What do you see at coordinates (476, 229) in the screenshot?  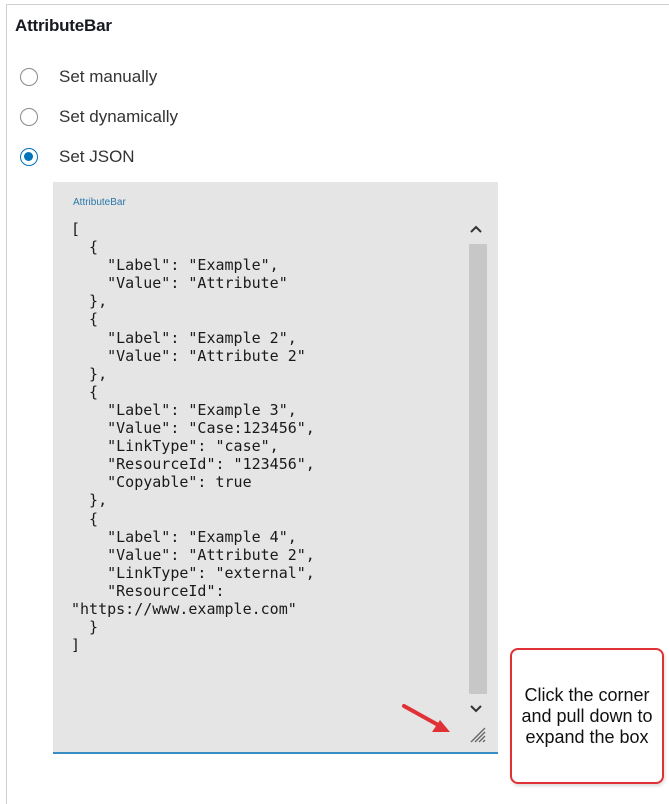 I see `chevron-up-icon` at bounding box center [476, 229].